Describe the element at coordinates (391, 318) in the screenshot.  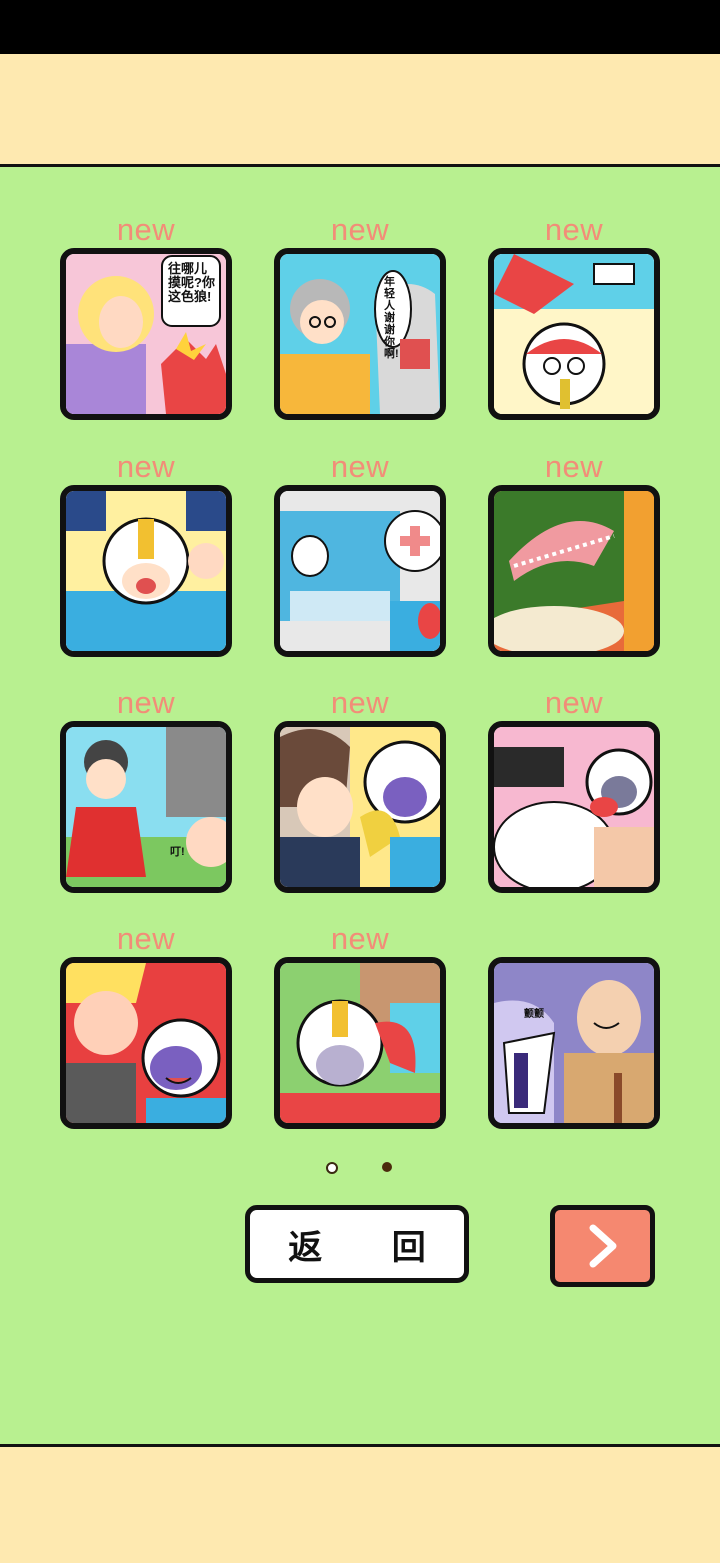
I see `speech-bubble-text: 年轻人谢谢你啊!` at that location.